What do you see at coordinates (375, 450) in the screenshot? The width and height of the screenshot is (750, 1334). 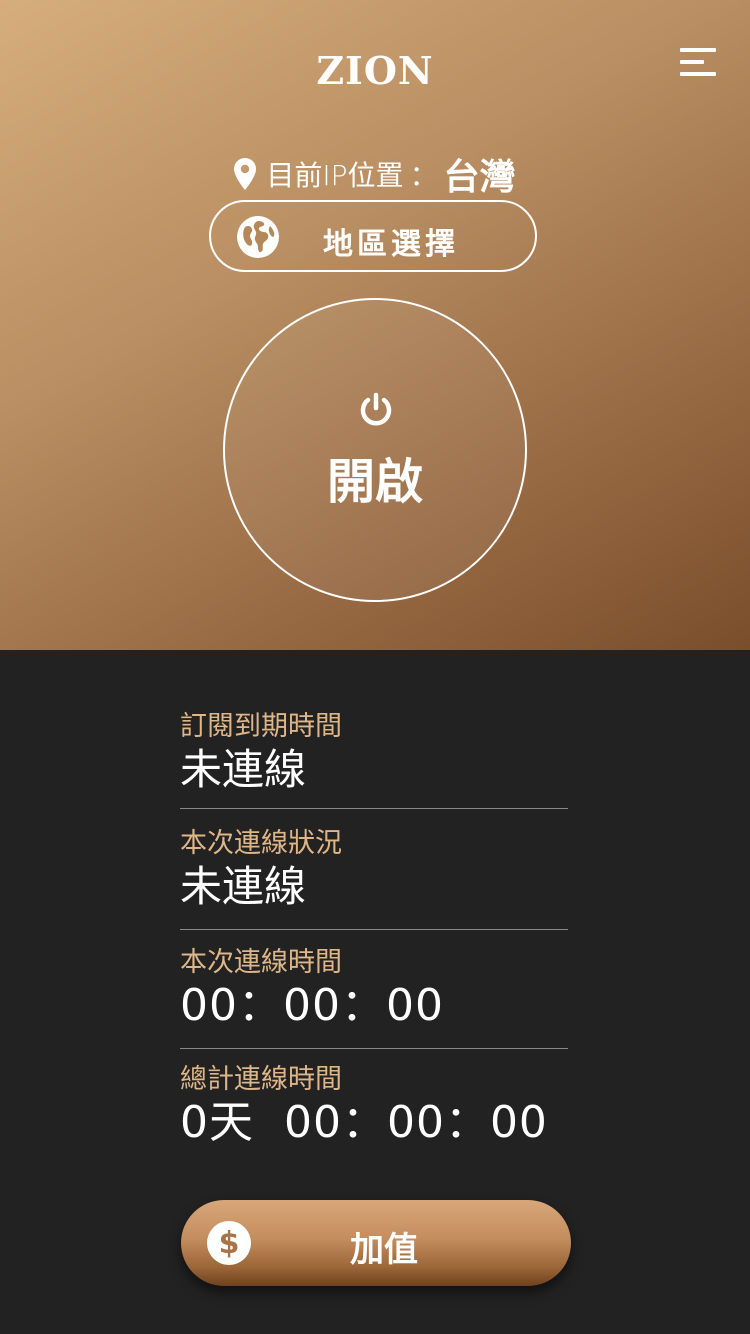 I see `power-toggle-button: 開啟` at bounding box center [375, 450].